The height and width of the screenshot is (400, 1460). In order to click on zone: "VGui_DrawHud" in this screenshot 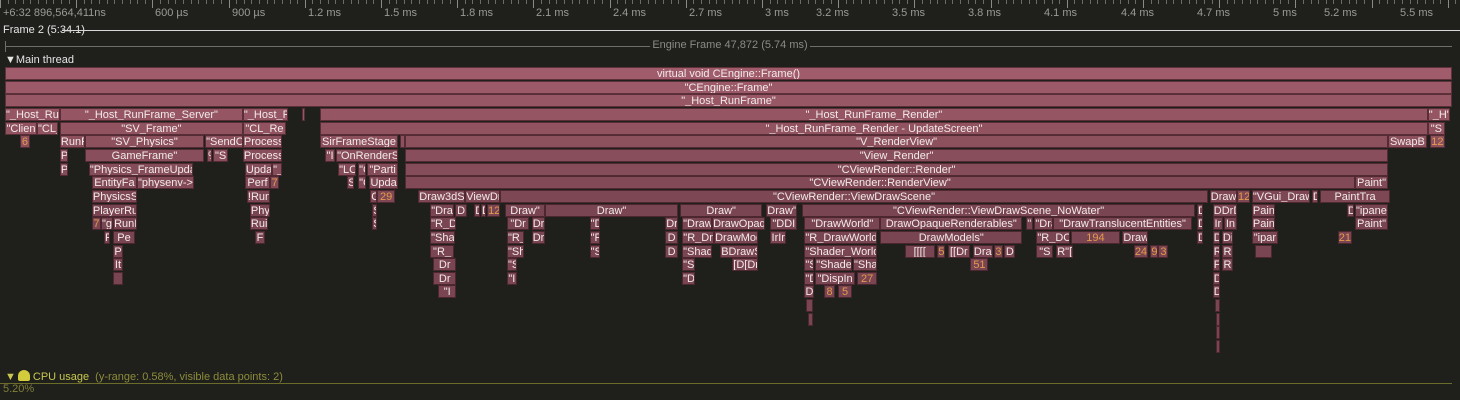, I will do `click(1280, 196)`.